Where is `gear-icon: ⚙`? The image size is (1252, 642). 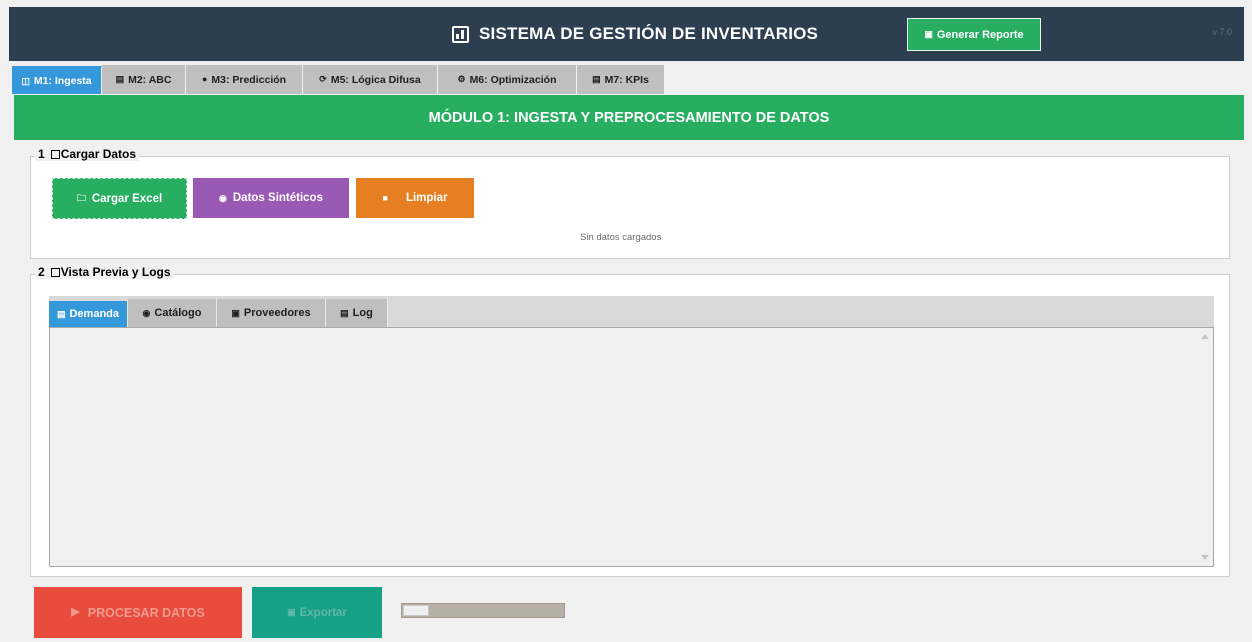
gear-icon: ⚙ is located at coordinates (461, 79).